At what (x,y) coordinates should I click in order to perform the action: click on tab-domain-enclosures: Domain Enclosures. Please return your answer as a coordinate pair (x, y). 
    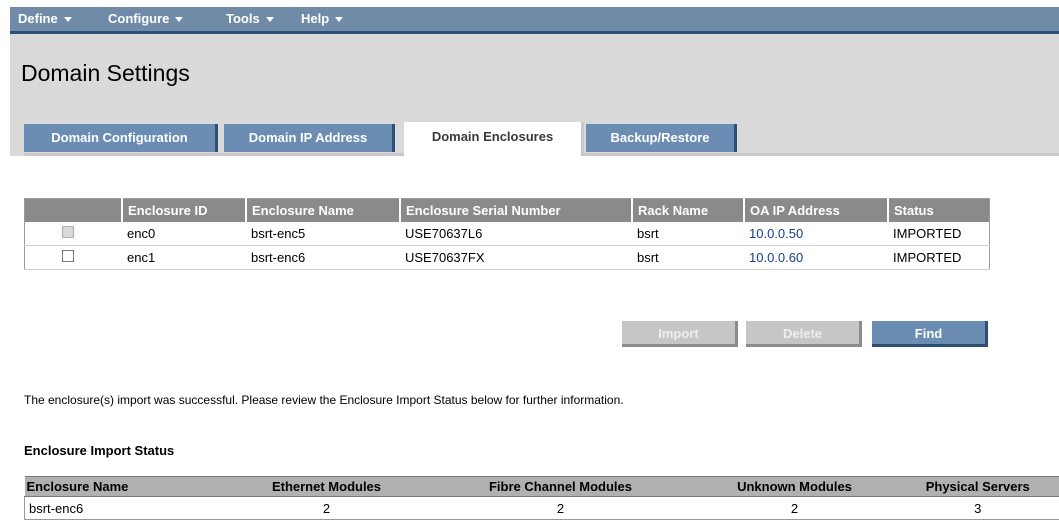
    Looking at the image, I should click on (494, 139).